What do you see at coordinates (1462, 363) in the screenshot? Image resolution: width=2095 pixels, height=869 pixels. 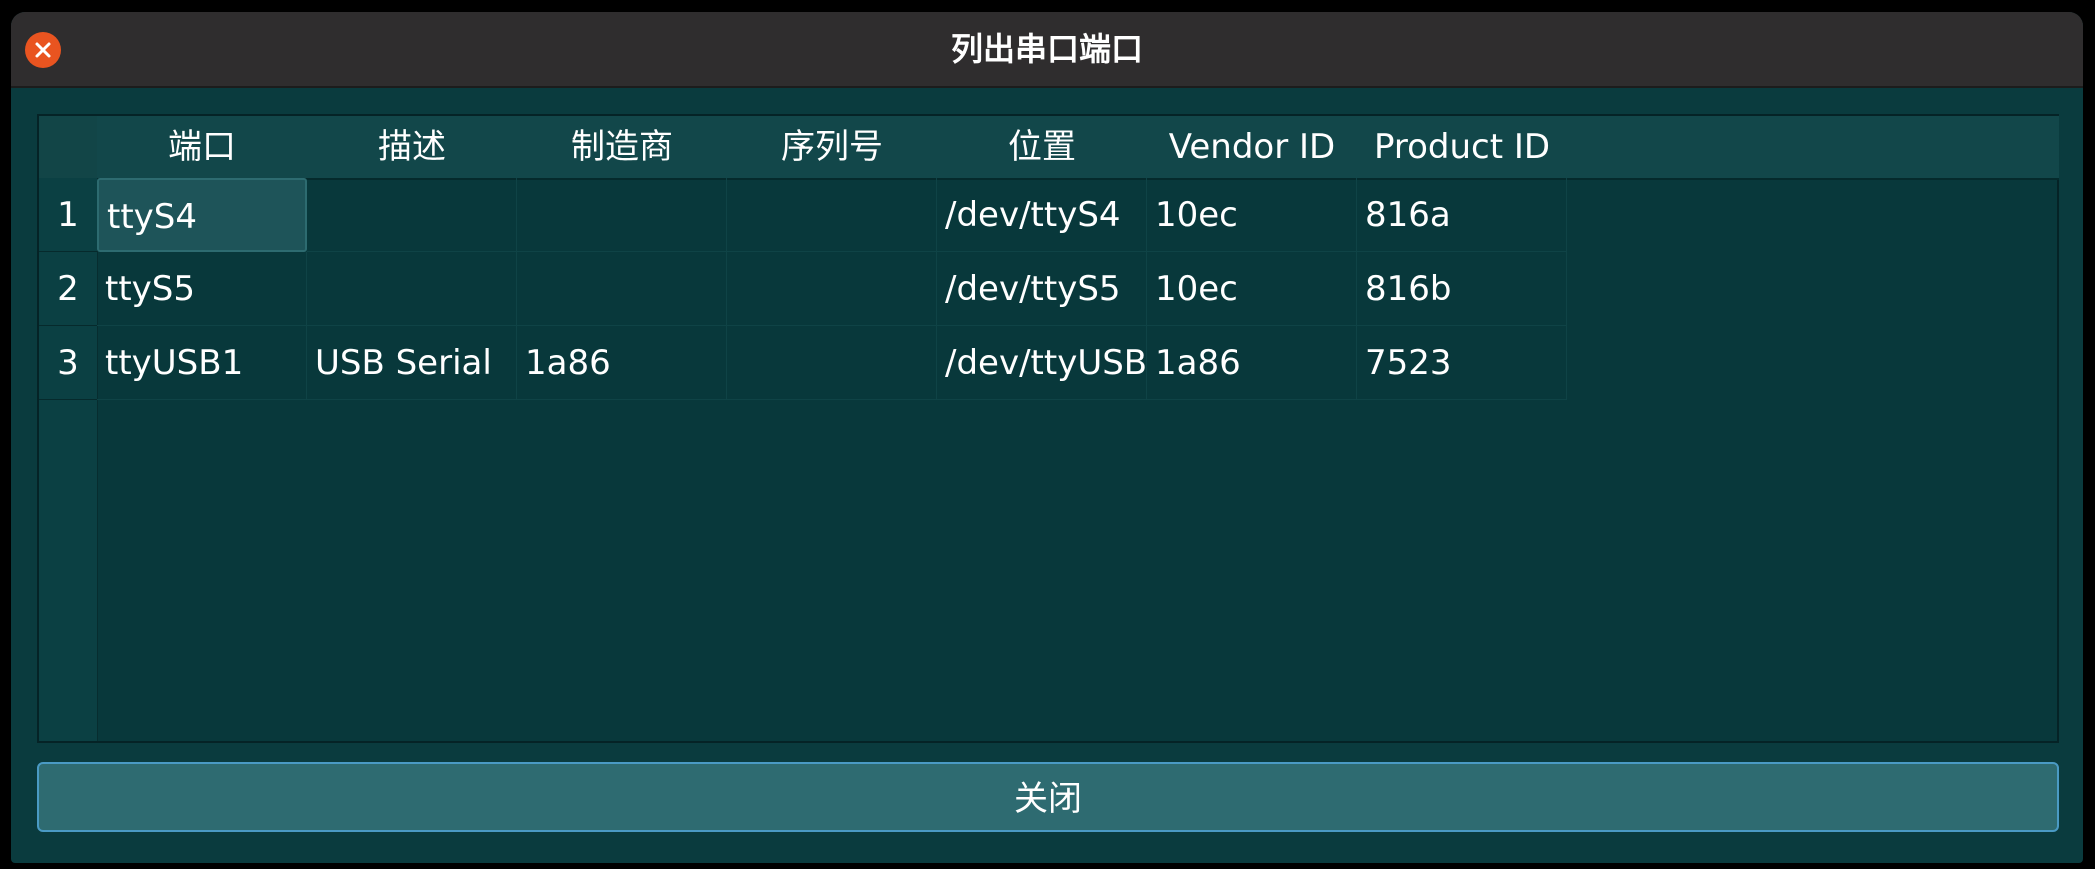 I see `table-cell-product-id: 7523` at bounding box center [1462, 363].